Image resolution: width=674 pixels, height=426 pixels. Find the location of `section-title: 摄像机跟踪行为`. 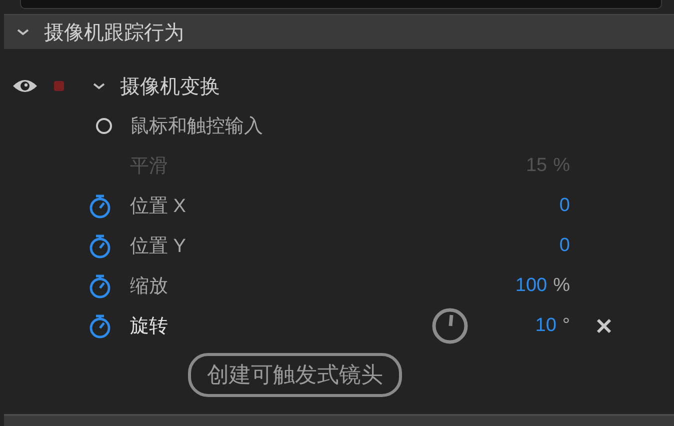

section-title: 摄像机跟踪行为 is located at coordinates (114, 33).